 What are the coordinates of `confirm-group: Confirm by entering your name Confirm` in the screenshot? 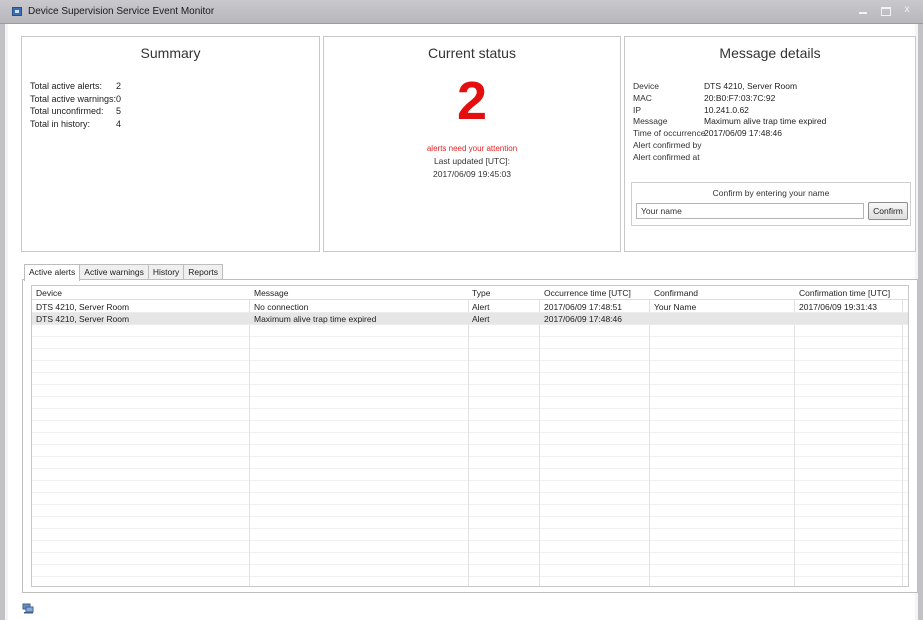 It's located at (771, 204).